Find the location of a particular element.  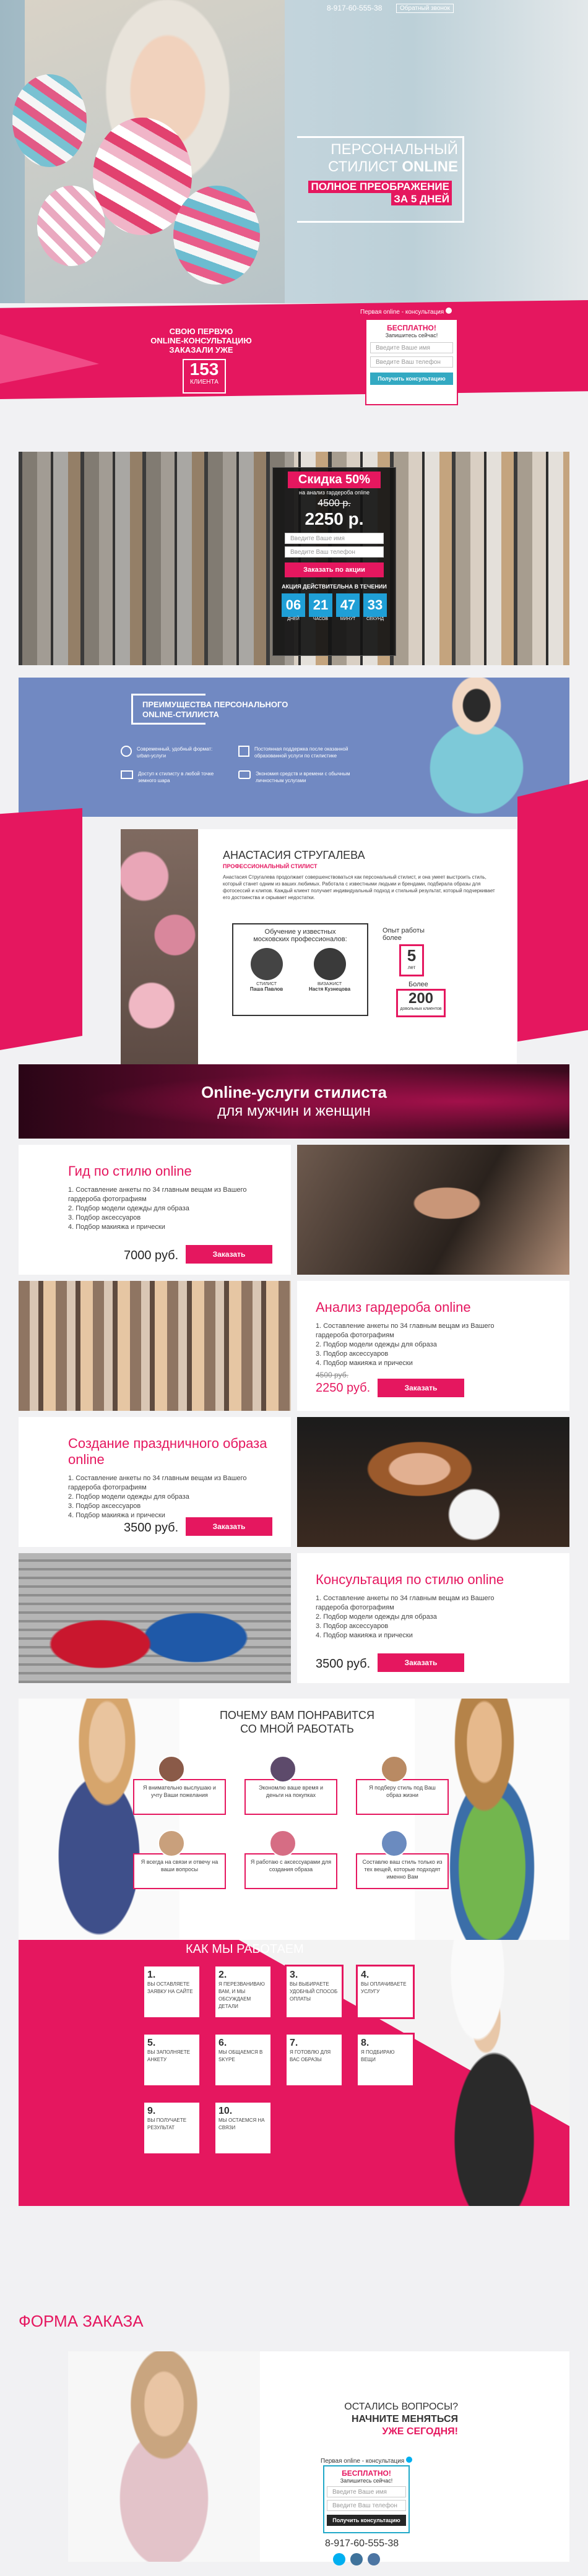

training-title2: московских профессионалов: is located at coordinates (300, 939).